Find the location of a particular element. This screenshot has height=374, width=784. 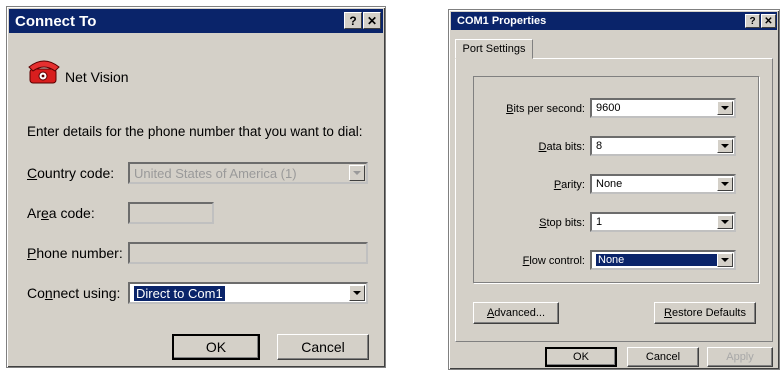

stop-bits-select: 1 is located at coordinates (663, 222).